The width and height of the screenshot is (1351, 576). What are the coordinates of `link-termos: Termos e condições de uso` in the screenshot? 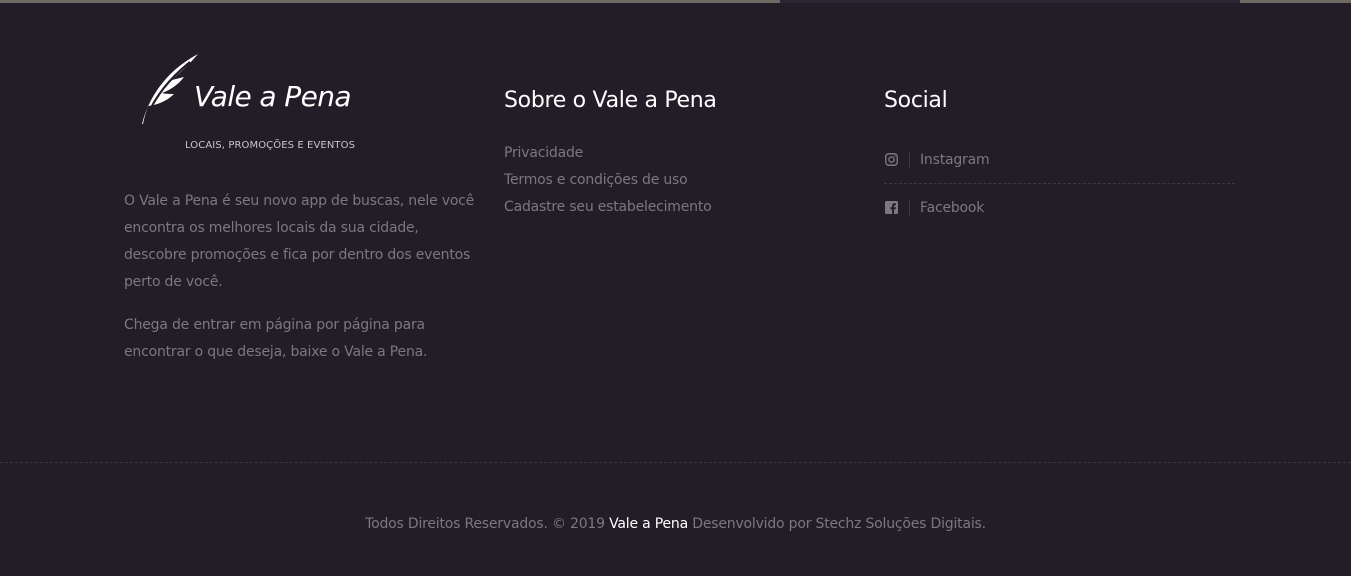 It's located at (608, 182).